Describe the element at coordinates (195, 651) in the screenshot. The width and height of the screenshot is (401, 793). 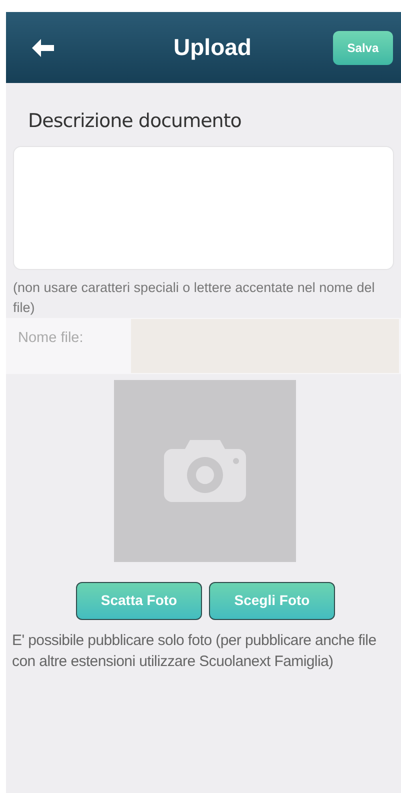
I see `info-note: E' possibile pubblicare solo foto (per pubblicare anche file con altre estensioni utilizzare Scuolanext Famiglia)` at that location.